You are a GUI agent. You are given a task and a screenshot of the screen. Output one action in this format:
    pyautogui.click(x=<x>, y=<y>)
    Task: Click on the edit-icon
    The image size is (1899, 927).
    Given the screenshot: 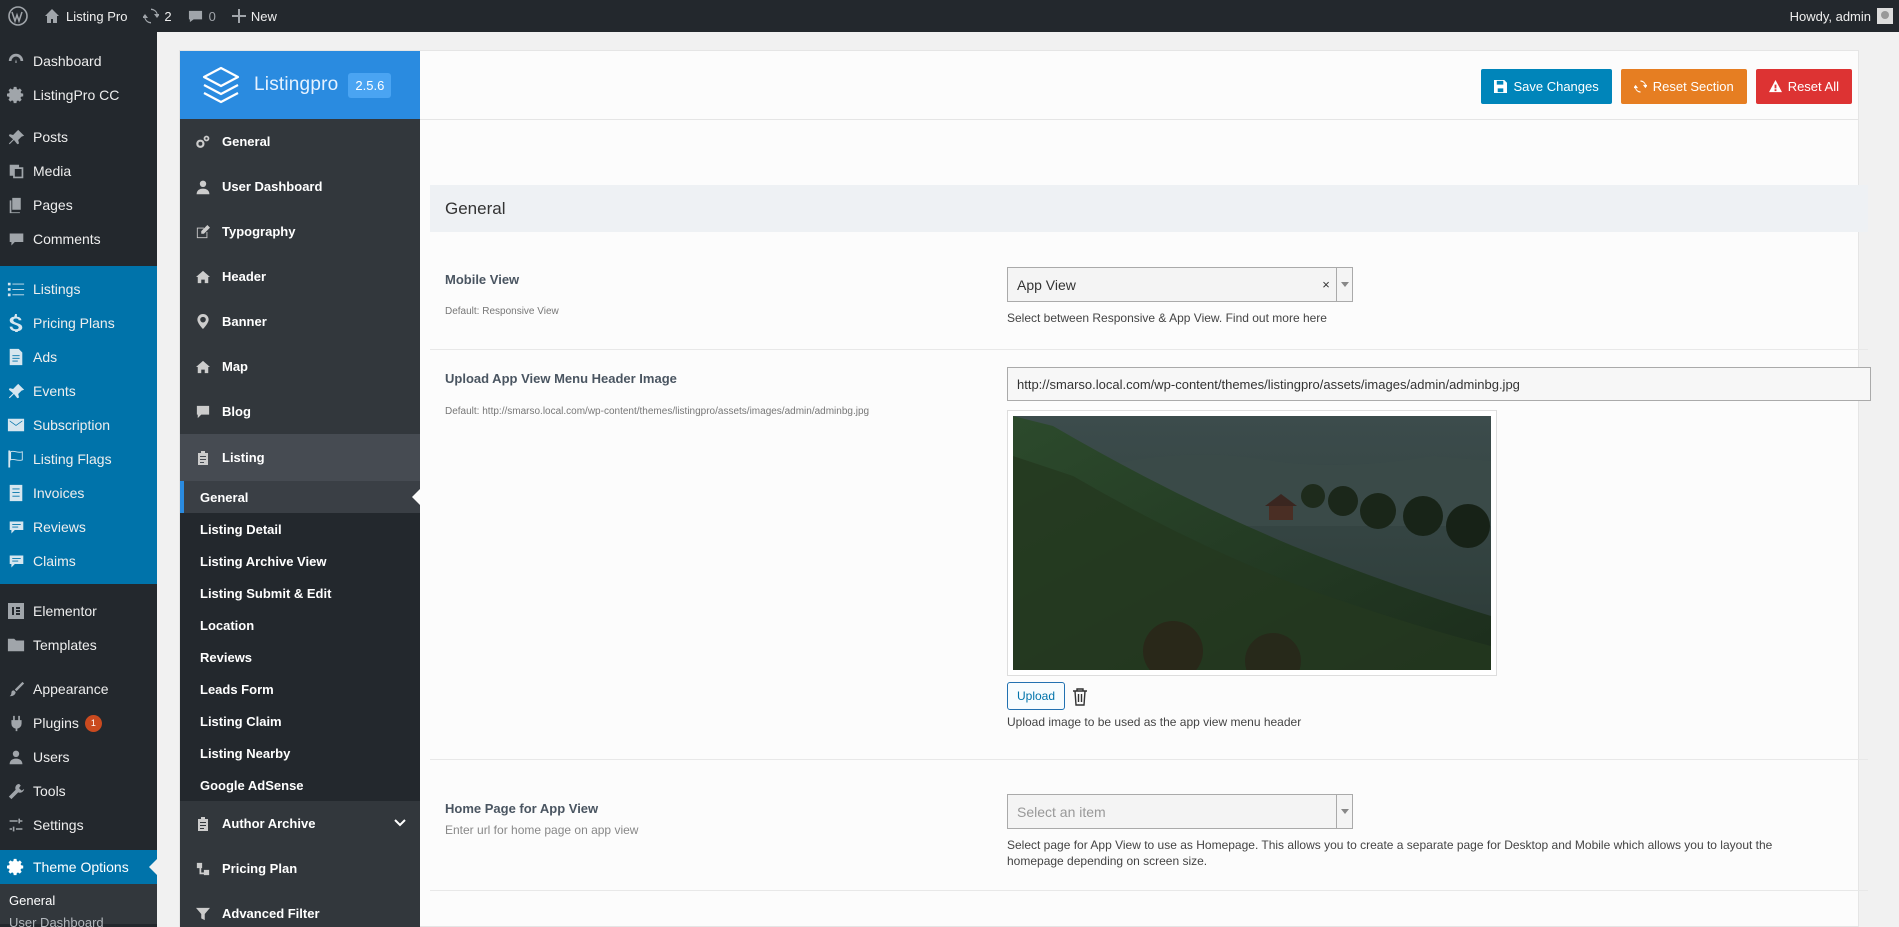 What is the action you would take?
    pyautogui.click(x=203, y=231)
    